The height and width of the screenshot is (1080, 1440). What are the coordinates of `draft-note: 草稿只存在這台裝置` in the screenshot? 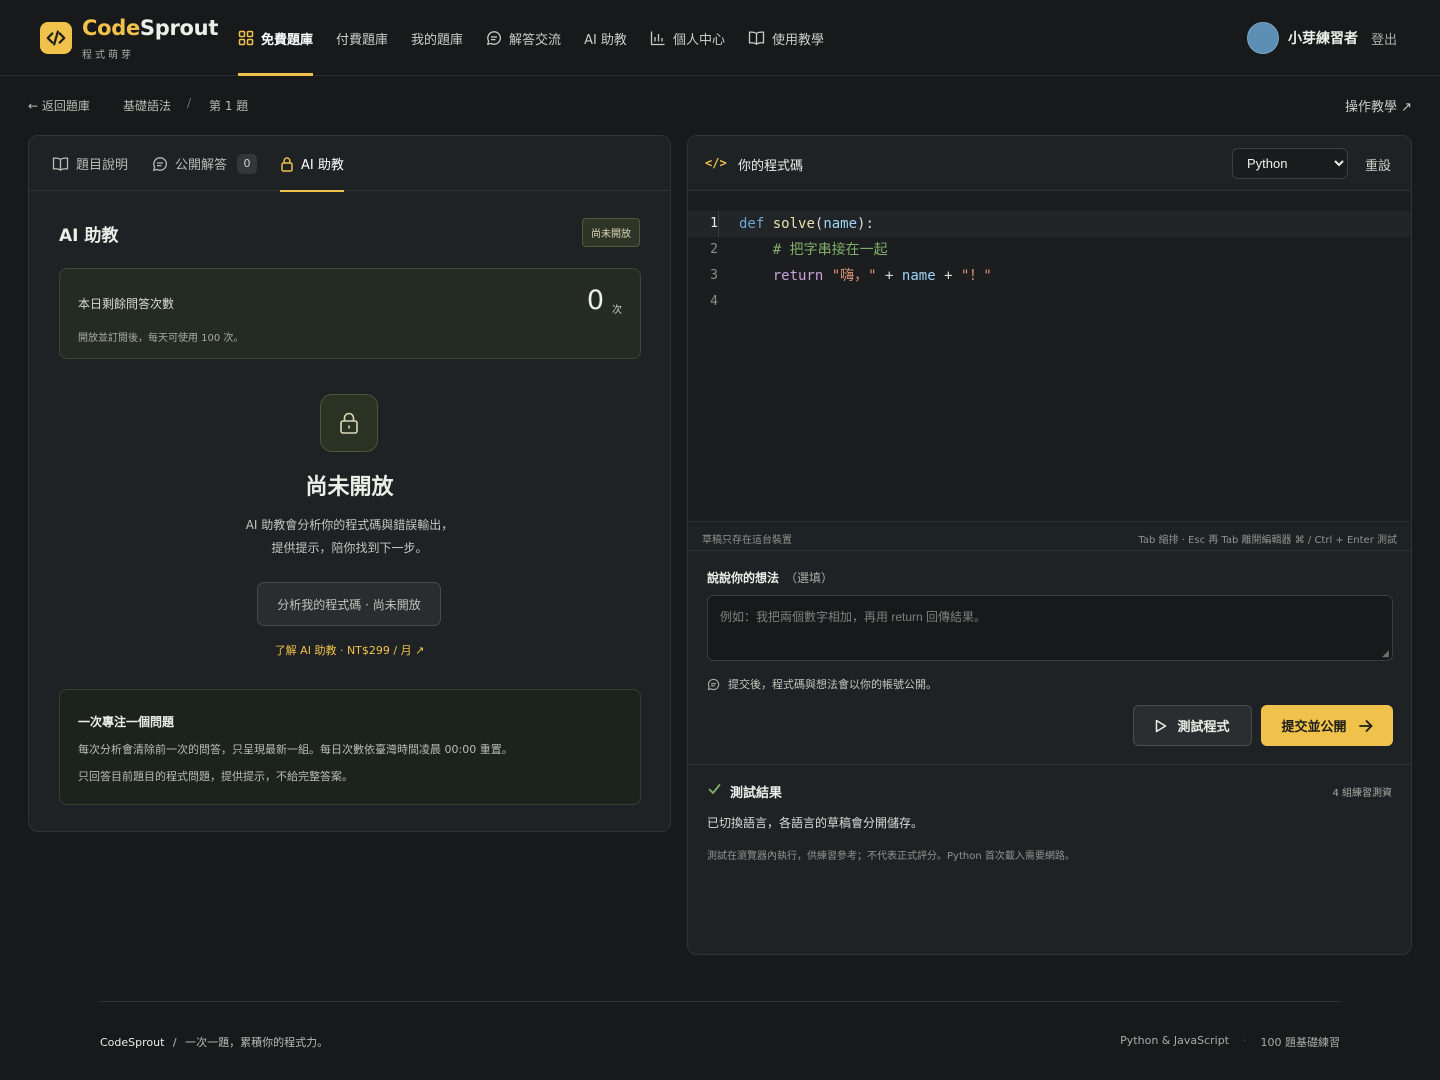 It's located at (747, 540).